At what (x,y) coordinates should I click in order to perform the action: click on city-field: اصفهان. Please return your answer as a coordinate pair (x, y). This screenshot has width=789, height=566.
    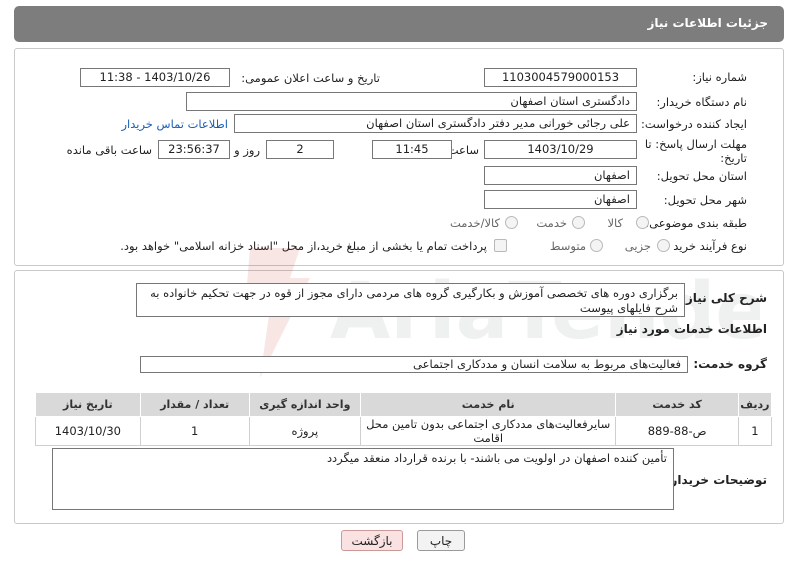
    Looking at the image, I should click on (560, 199).